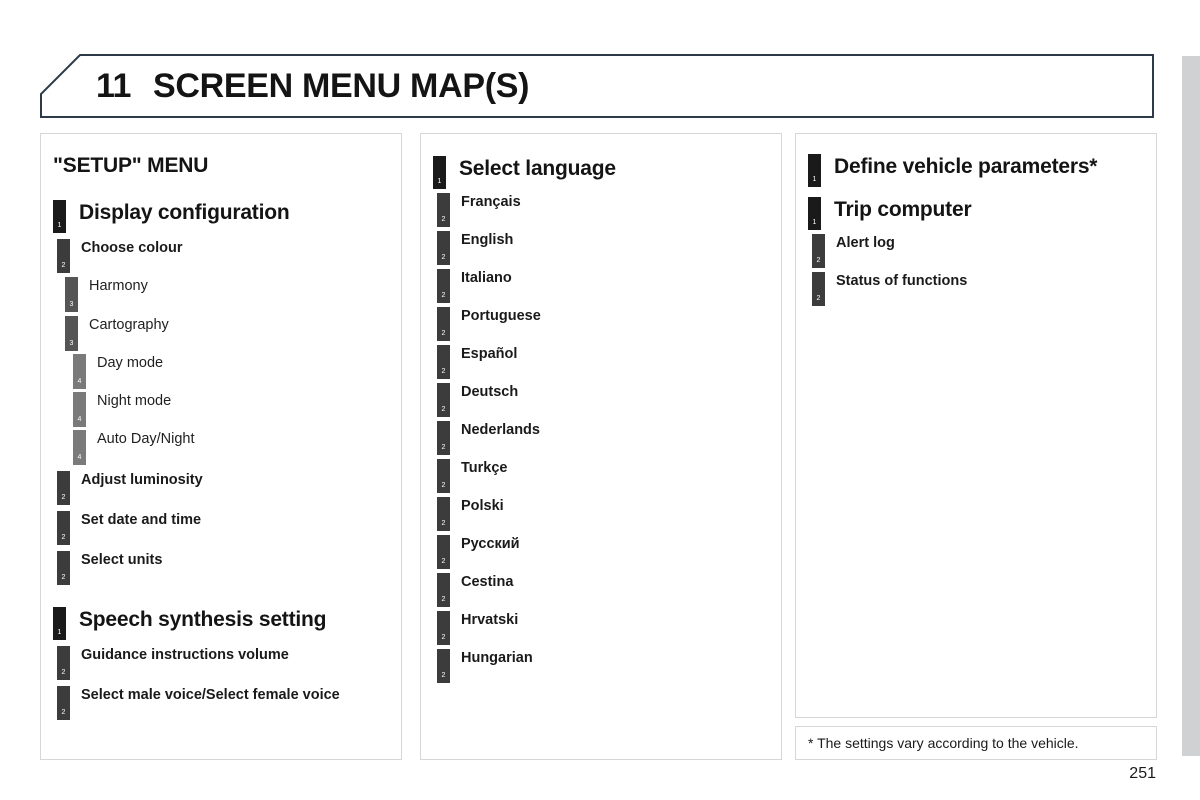 This screenshot has width=1200, height=800. What do you see at coordinates (79, 419) in the screenshot?
I see `level-marker-number: 4` at bounding box center [79, 419].